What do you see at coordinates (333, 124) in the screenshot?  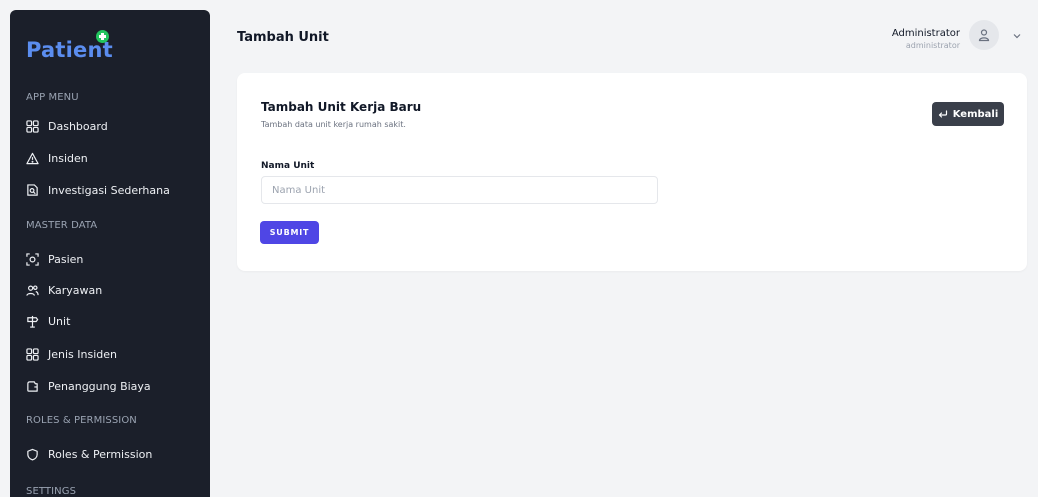 I see `form-subtitle: Tambah data unit kerja rumah sakit.` at bounding box center [333, 124].